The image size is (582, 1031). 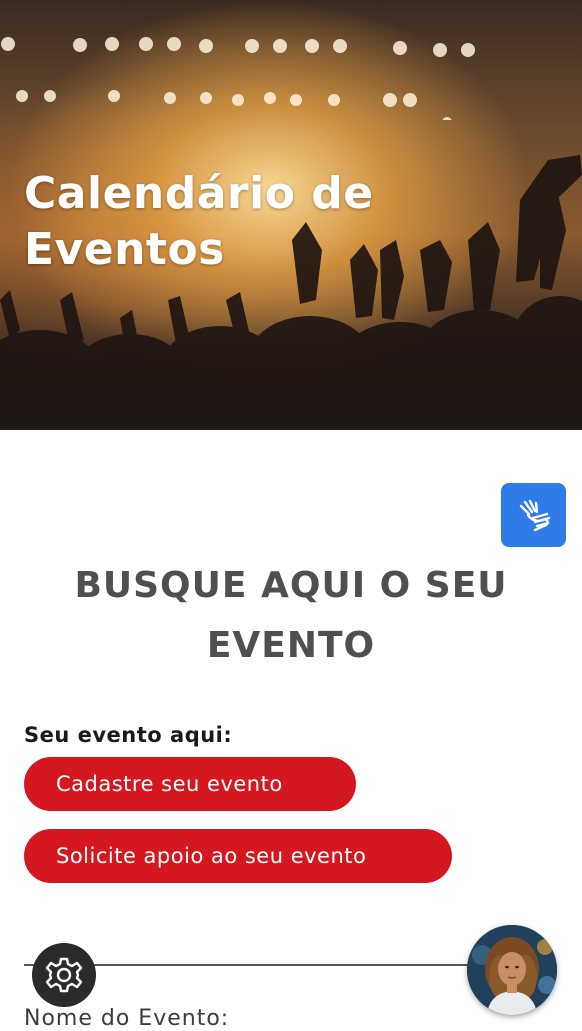 I want to click on search-heading: BUSQUE AQUI O SEU EVENTO, so click(x=291, y=616).